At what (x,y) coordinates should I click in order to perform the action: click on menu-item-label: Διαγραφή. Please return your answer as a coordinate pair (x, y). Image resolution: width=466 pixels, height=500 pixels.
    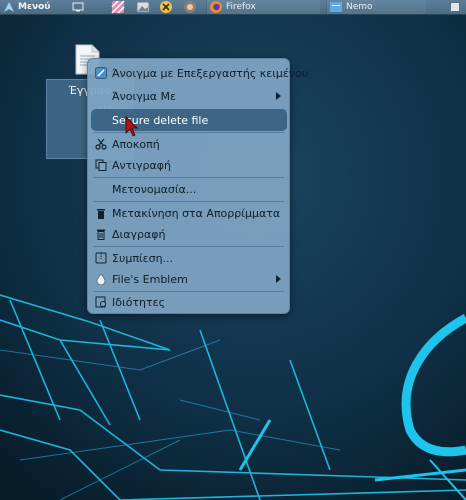
    Looking at the image, I should click on (139, 234).